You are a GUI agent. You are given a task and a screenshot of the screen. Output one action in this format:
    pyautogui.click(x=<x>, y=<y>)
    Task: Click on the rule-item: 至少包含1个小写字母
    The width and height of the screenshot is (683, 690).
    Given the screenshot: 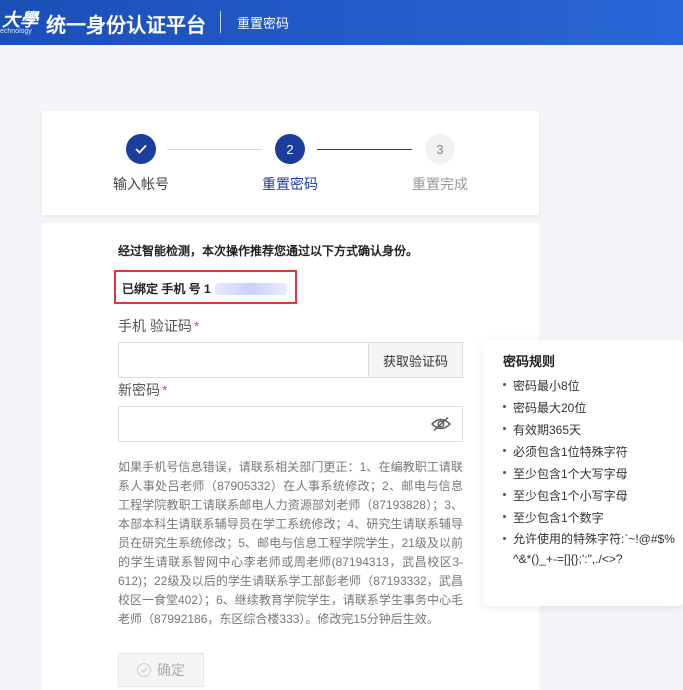 What is the action you would take?
    pyautogui.click(x=591, y=496)
    